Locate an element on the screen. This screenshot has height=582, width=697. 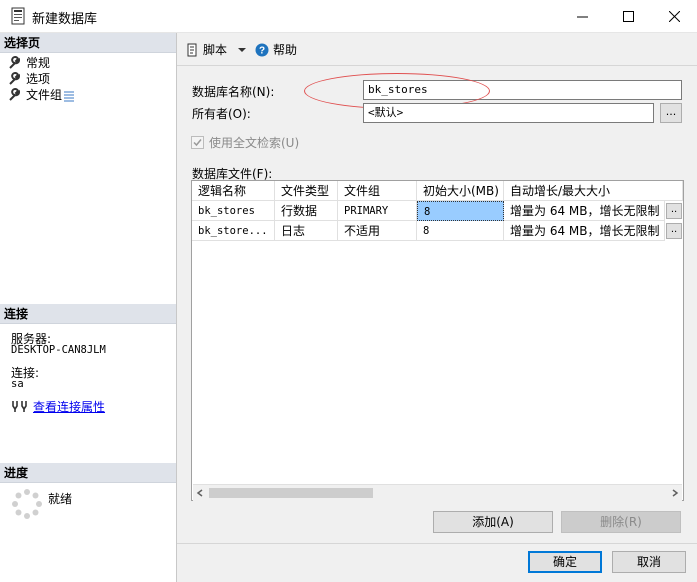
column-header: 自动增长/最大大小 is located at coordinates (593, 191).